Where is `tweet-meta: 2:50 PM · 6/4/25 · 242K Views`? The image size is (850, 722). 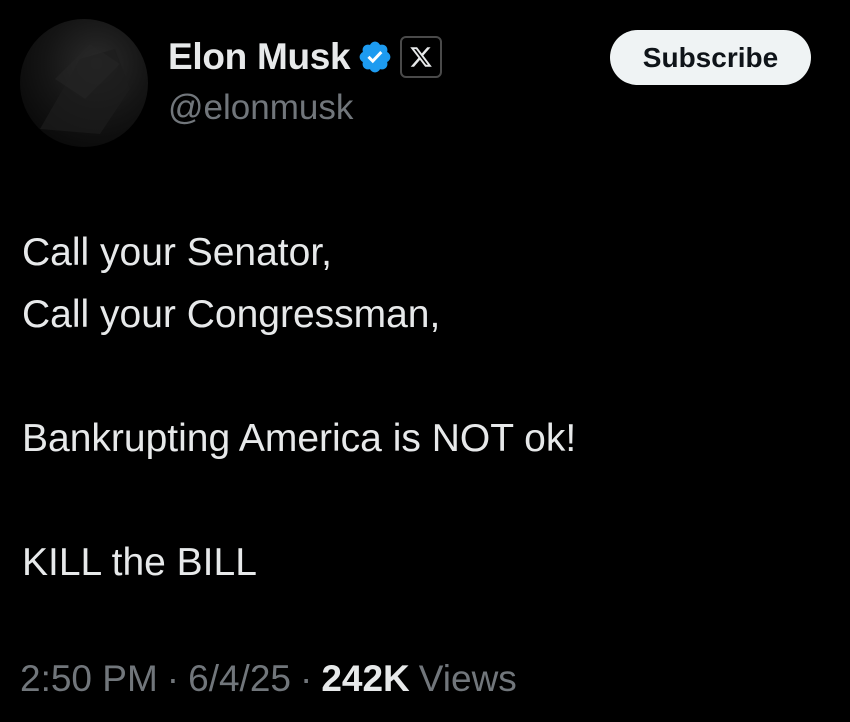 tweet-meta: 2:50 PM · 6/4/25 · 242K Views is located at coordinates (268, 679).